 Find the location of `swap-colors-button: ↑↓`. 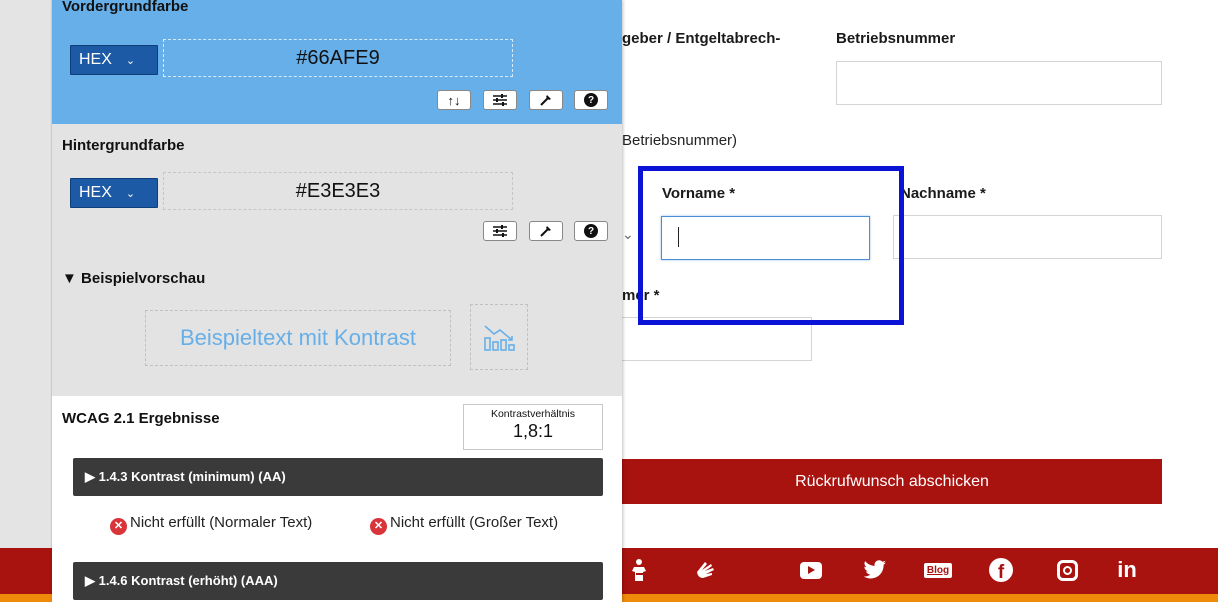

swap-colors-button: ↑↓ is located at coordinates (454, 100).